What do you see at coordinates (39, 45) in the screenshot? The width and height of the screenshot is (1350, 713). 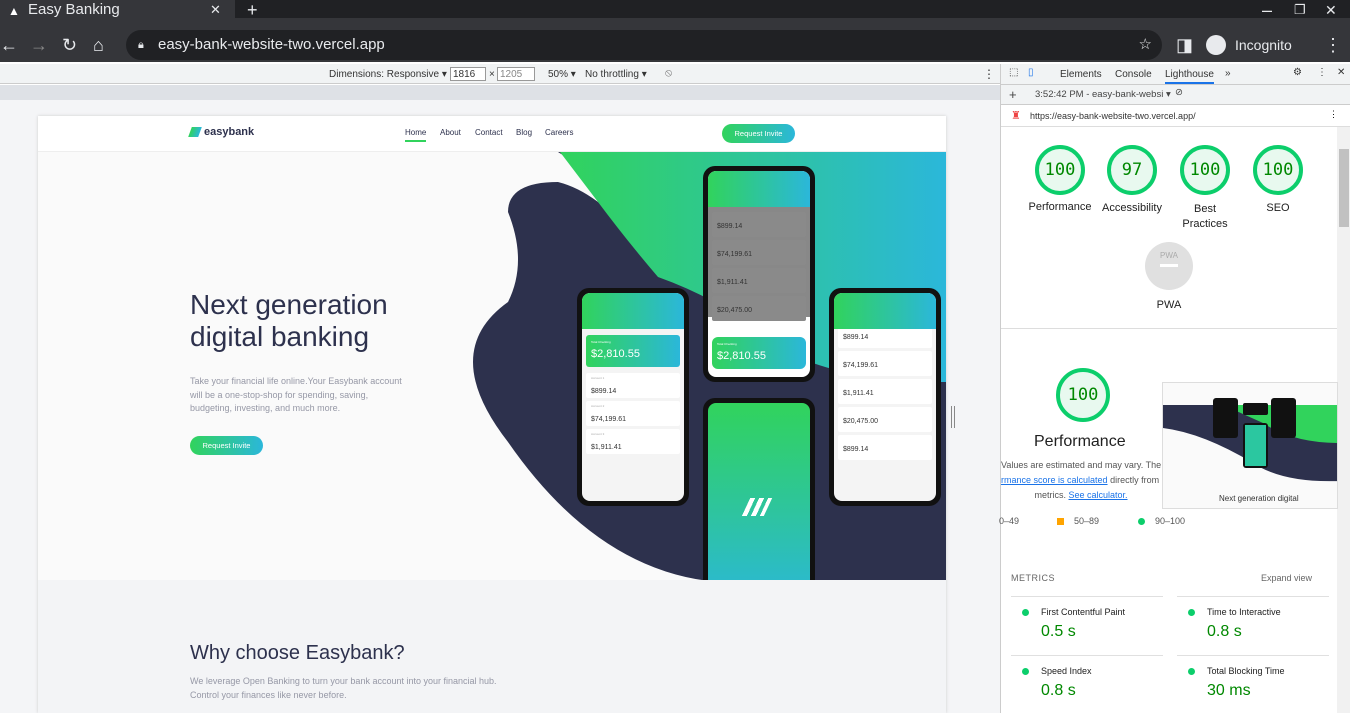 I see `forward-icon: →` at bounding box center [39, 45].